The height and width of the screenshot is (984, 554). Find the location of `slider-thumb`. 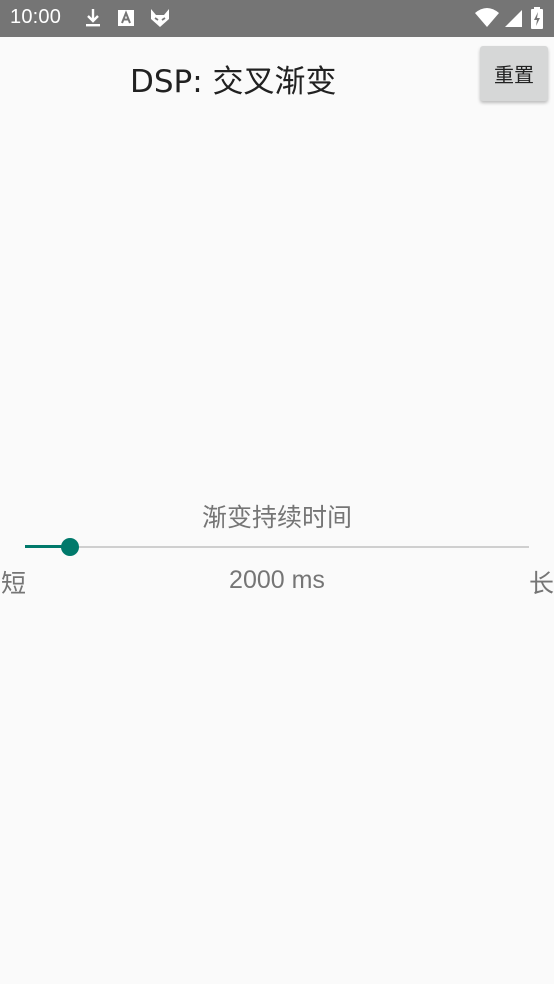

slider-thumb is located at coordinates (70, 547).